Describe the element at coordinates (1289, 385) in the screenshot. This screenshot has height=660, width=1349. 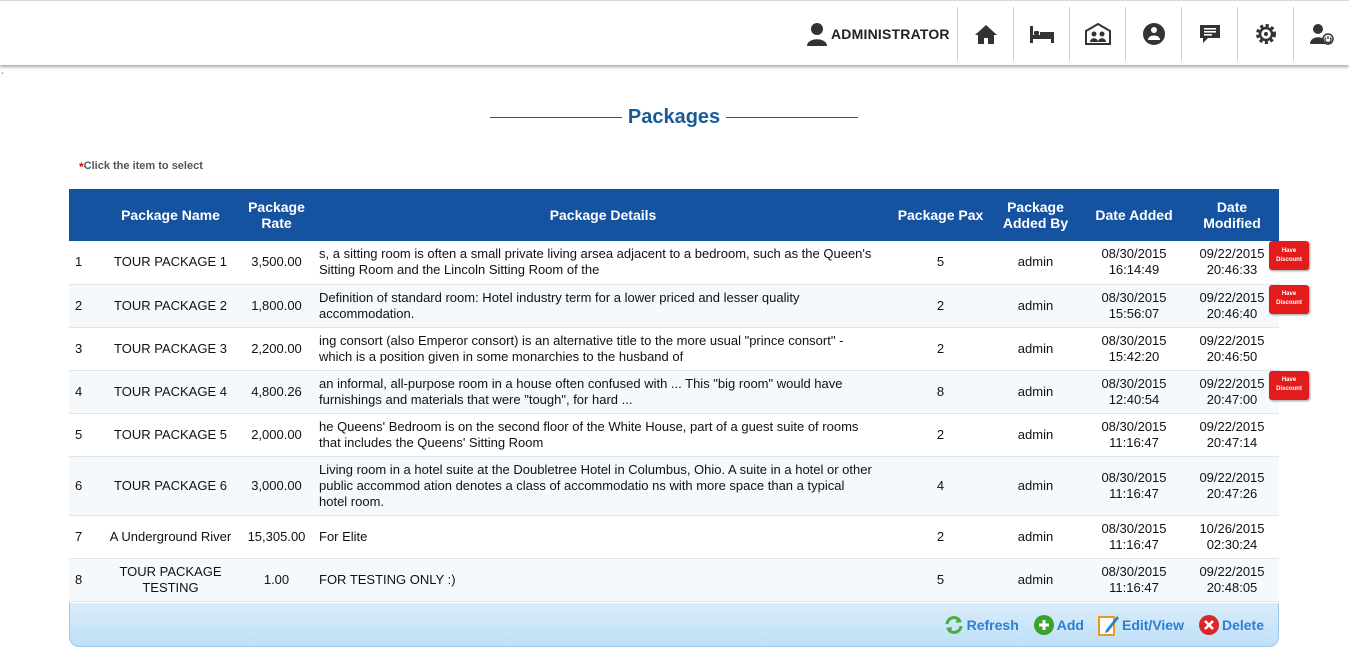
I see `discount-badge: Have Discount` at that location.